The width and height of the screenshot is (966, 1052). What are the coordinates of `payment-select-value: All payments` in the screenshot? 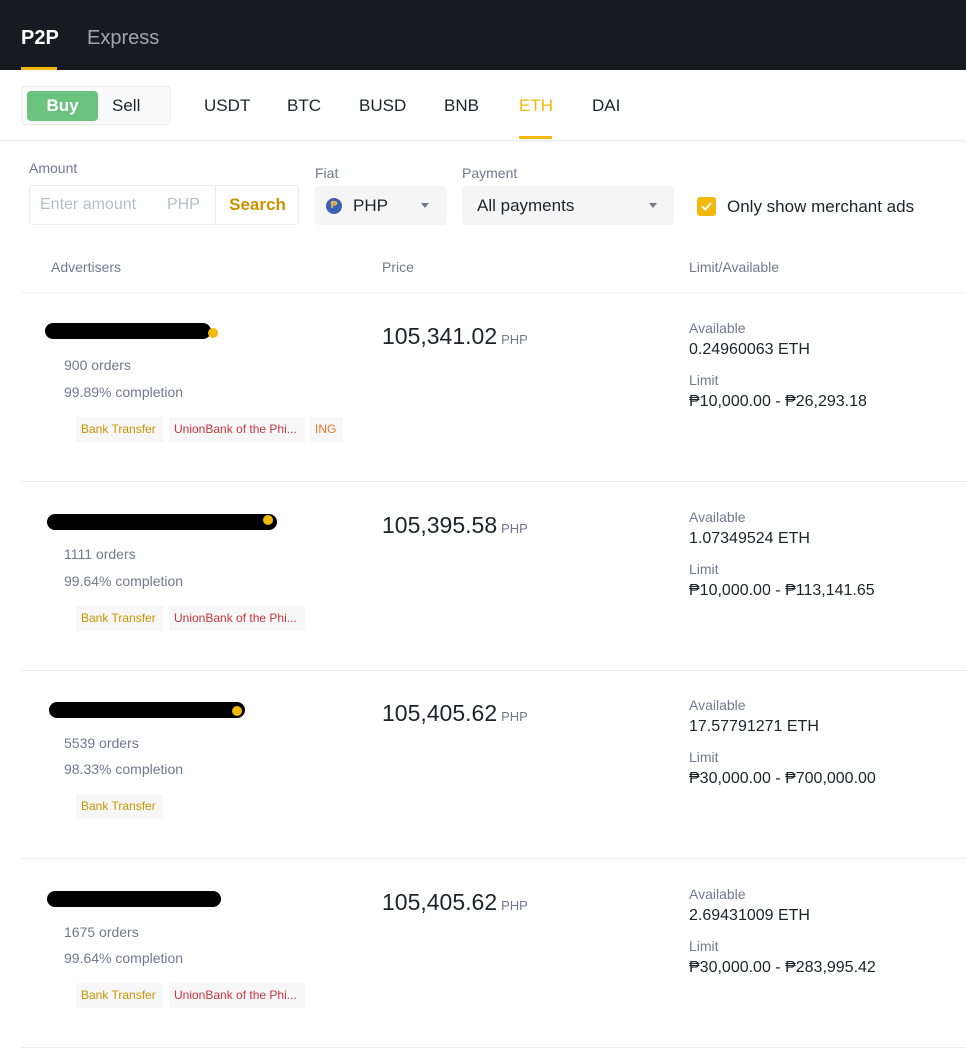 It's located at (526, 205).